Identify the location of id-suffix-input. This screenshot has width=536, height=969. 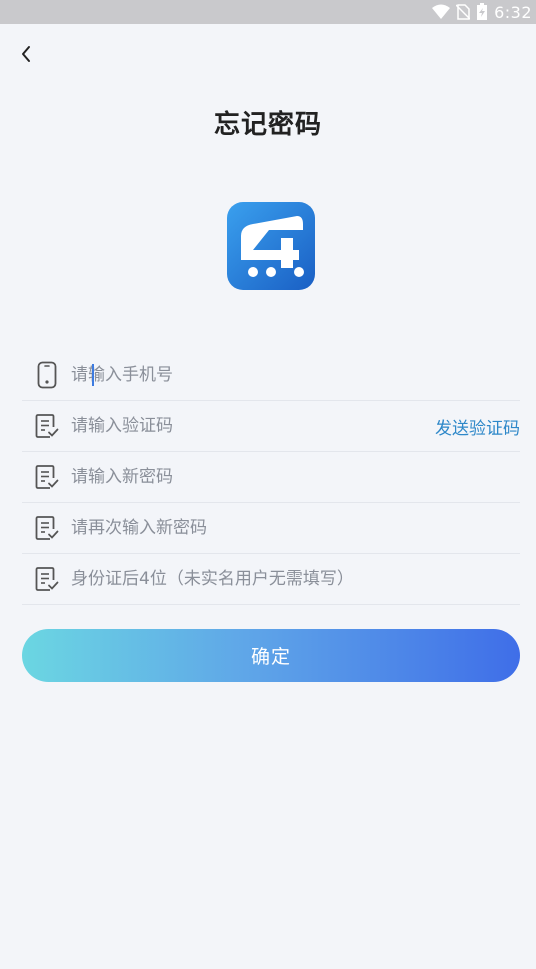
(295, 579).